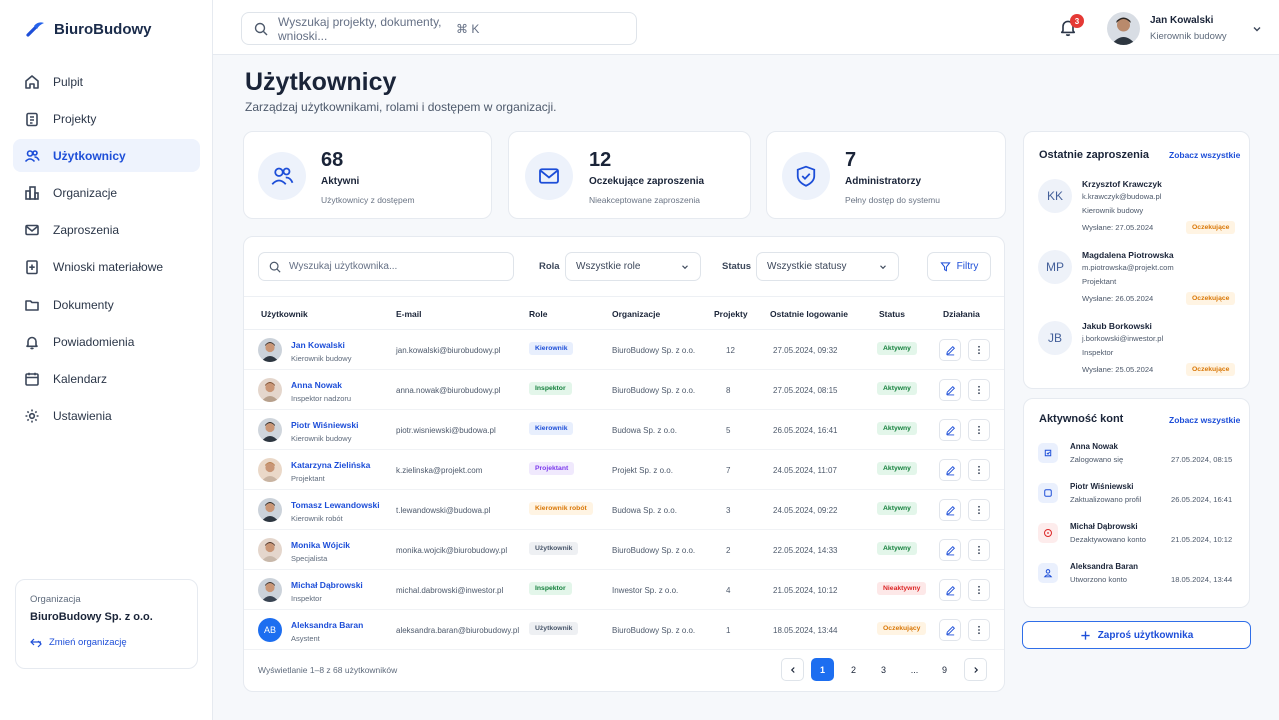  Describe the element at coordinates (321, 345) in the screenshot. I see `user-name: Jan Kowalski` at that location.